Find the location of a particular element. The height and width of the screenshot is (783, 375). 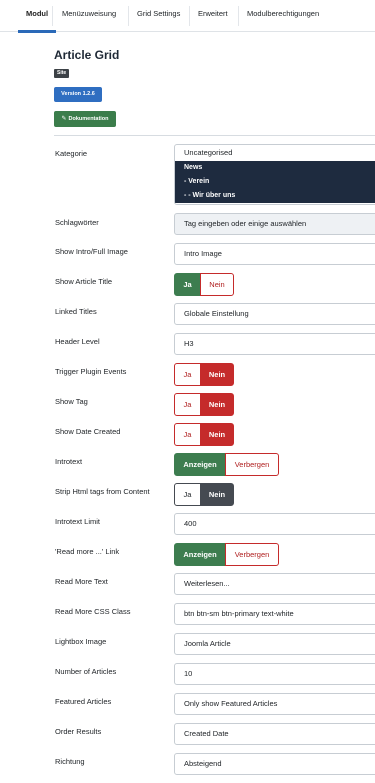

strip-html-toggle: Ja Nein is located at coordinates (204, 494).